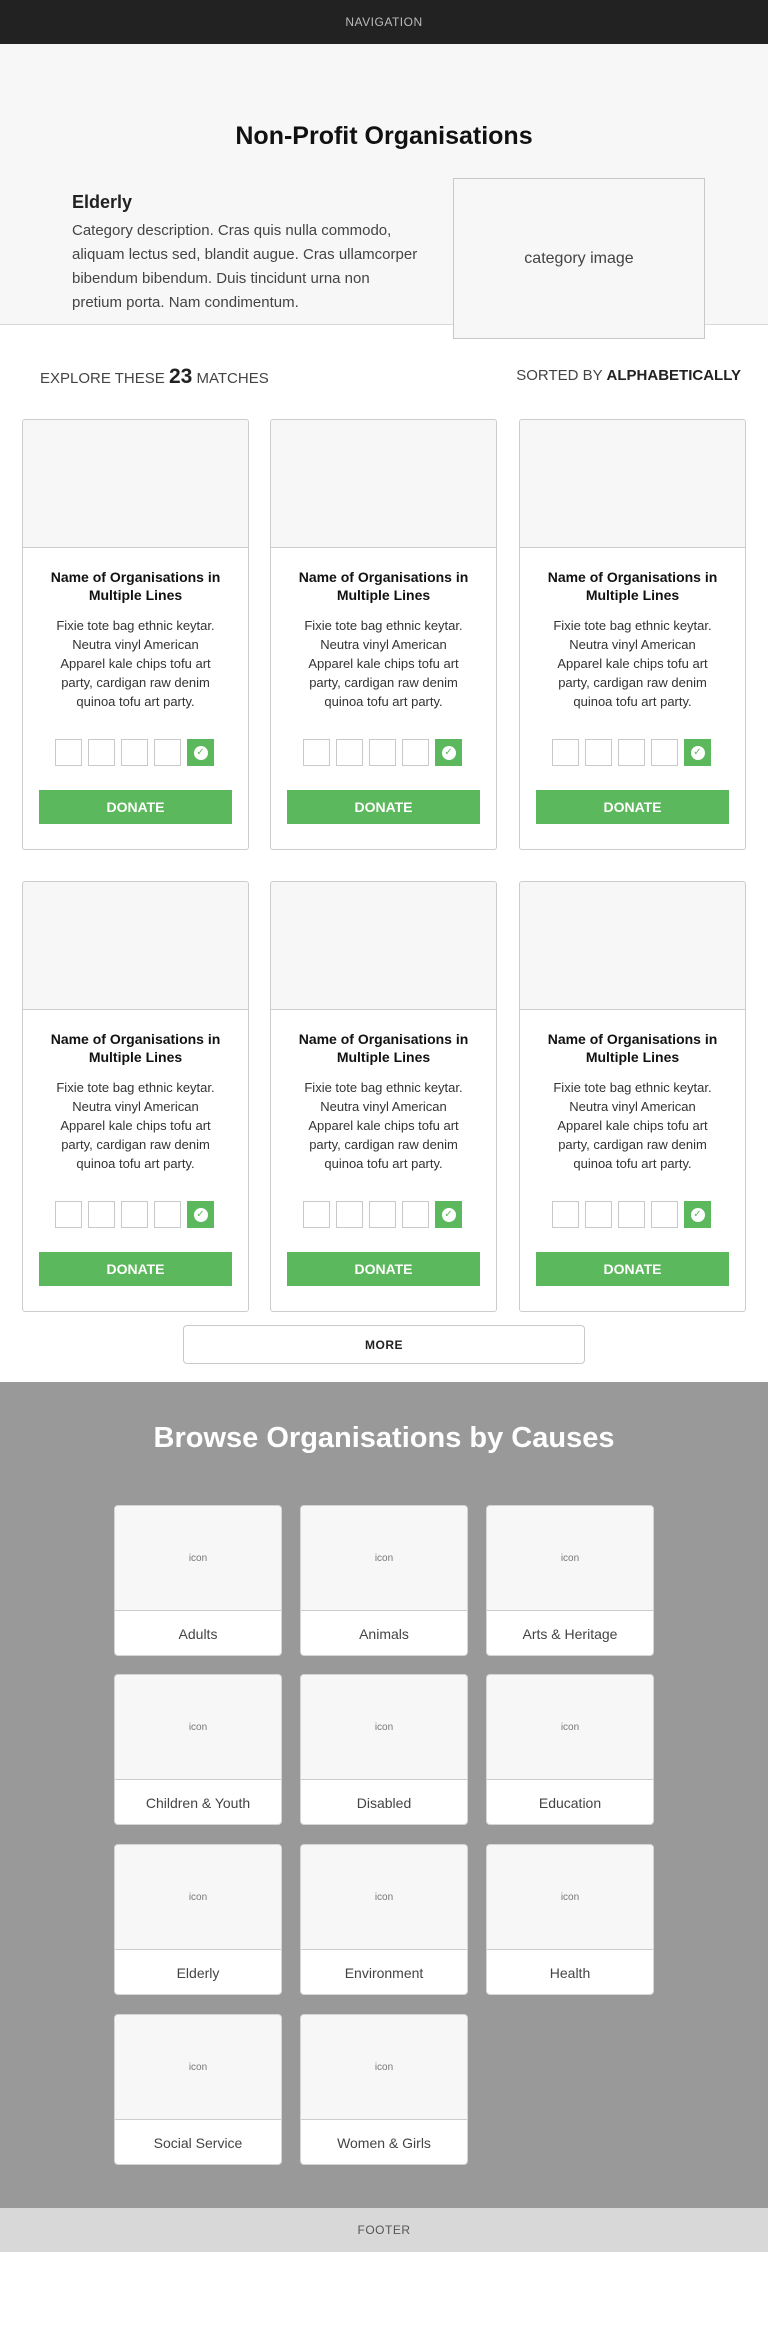 The height and width of the screenshot is (2335, 768). Describe the element at coordinates (384, 1749) in the screenshot. I see `cause-tile-disabled: icon Disabled` at that location.